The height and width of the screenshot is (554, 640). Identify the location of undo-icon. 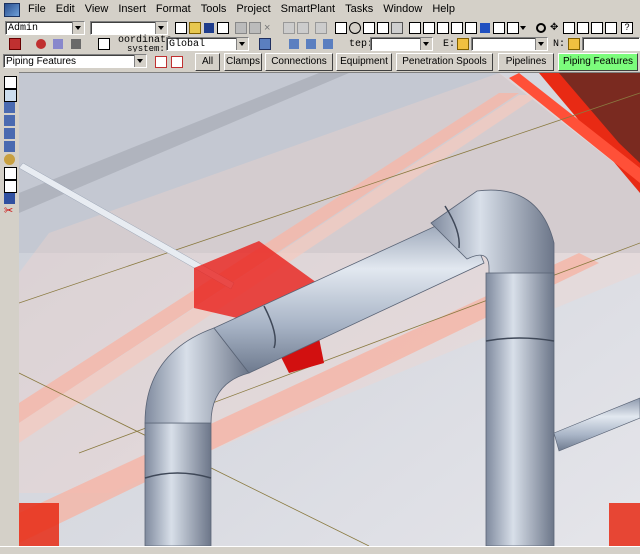
(321, 28).